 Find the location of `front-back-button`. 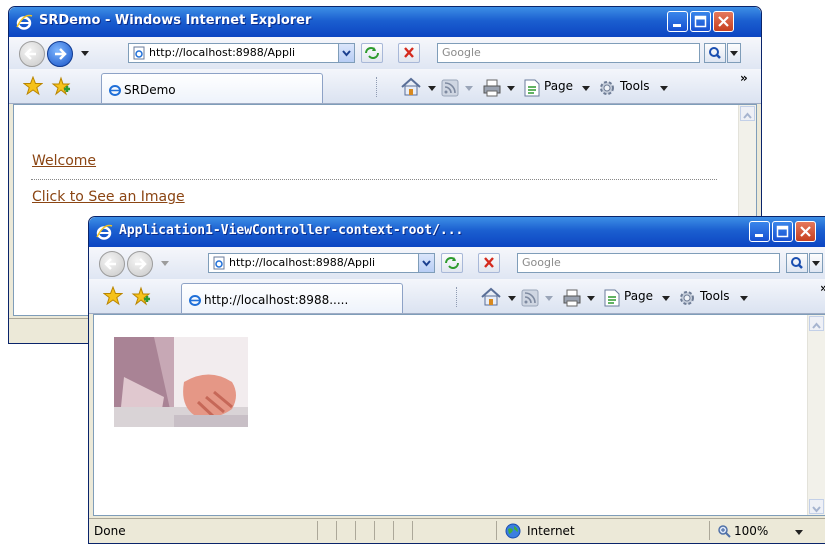

front-back-button is located at coordinates (112, 264).